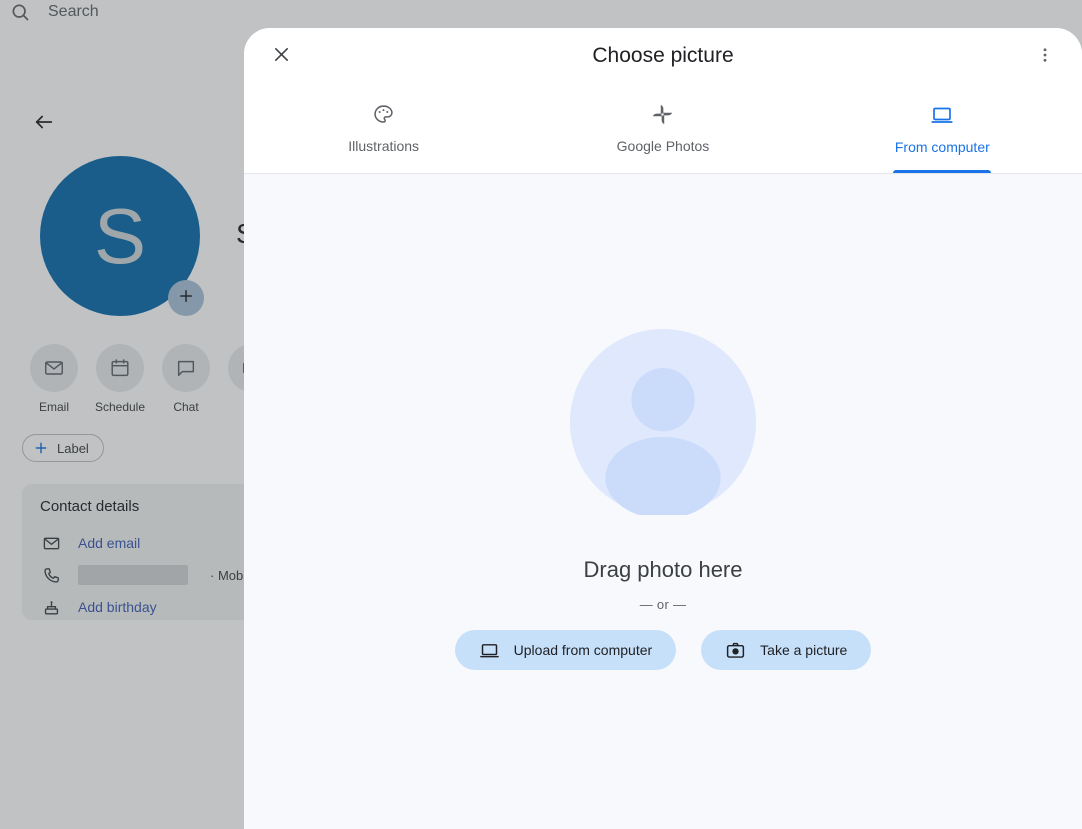  I want to click on tab-google-photos: Google Photos, so click(662, 128).